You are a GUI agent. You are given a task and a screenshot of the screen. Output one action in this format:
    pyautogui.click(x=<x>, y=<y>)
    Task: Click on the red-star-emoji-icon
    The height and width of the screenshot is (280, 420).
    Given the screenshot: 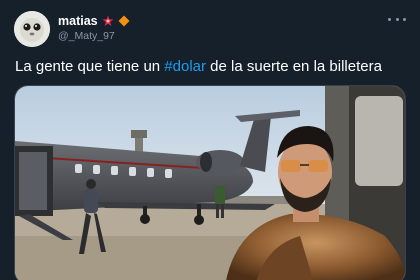 What is the action you would take?
    pyautogui.click(x=108, y=20)
    